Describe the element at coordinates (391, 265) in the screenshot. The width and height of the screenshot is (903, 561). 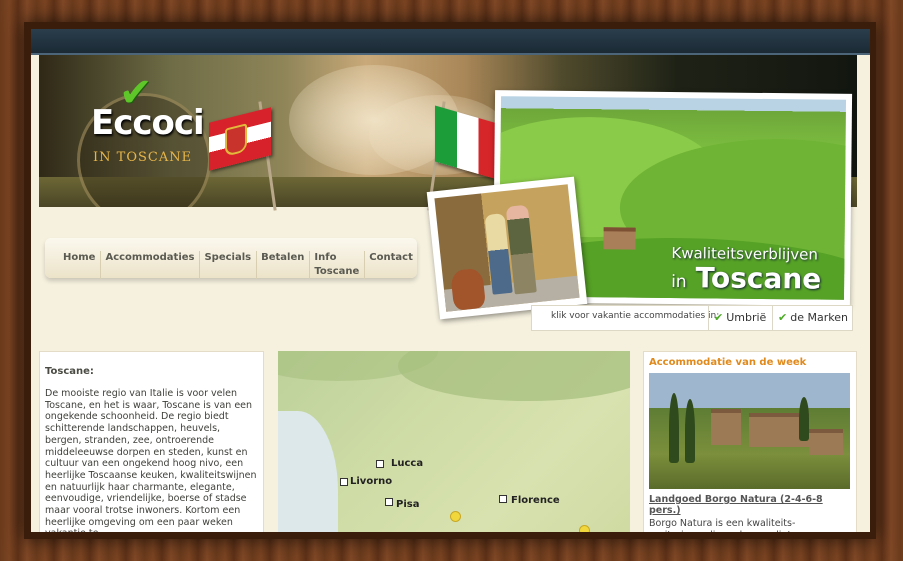
I see `nav-contact: Contact` at that location.